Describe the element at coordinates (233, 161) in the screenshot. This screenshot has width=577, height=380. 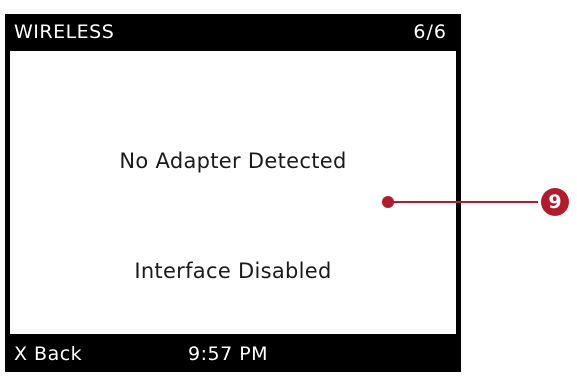
I see `adapter-status-text: No Adapter Detected` at that location.